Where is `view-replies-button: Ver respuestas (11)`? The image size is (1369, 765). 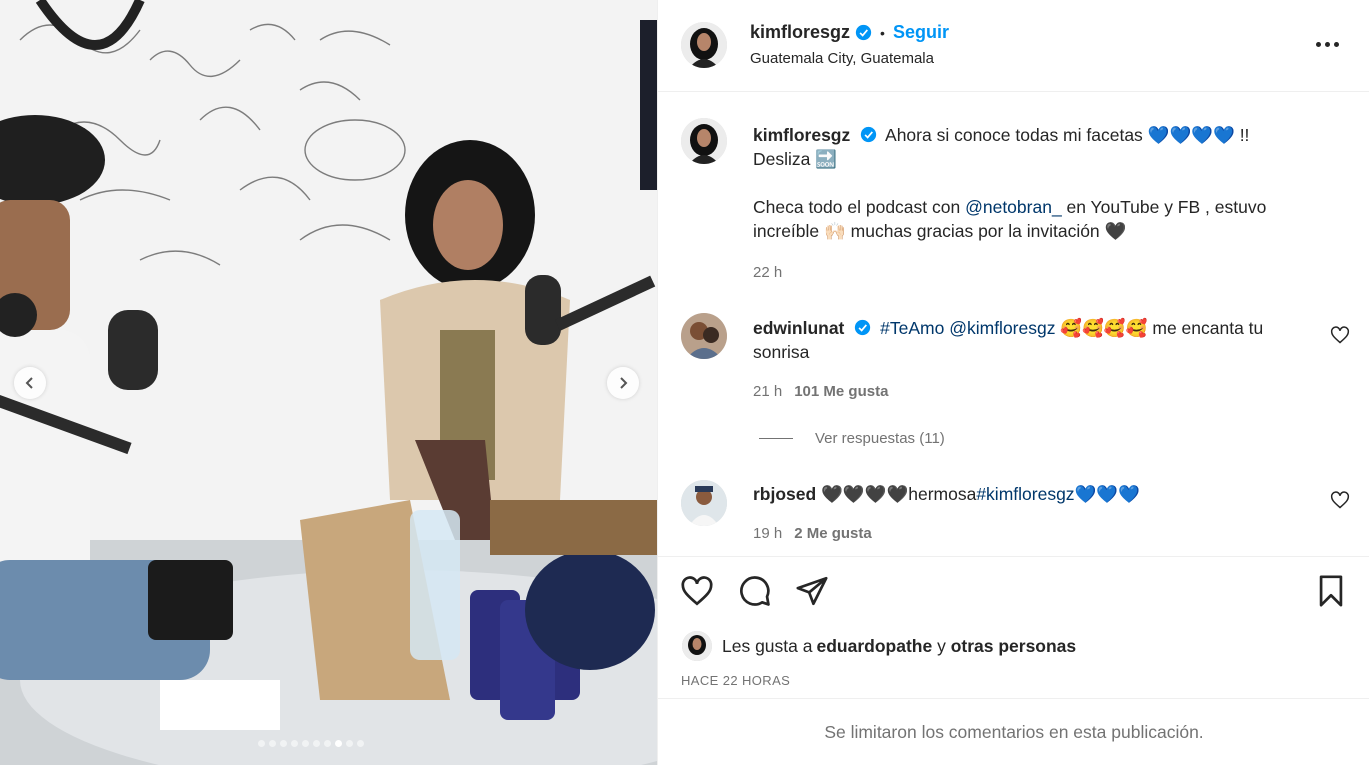 view-replies-button: Ver respuestas (11) is located at coordinates (852, 438).